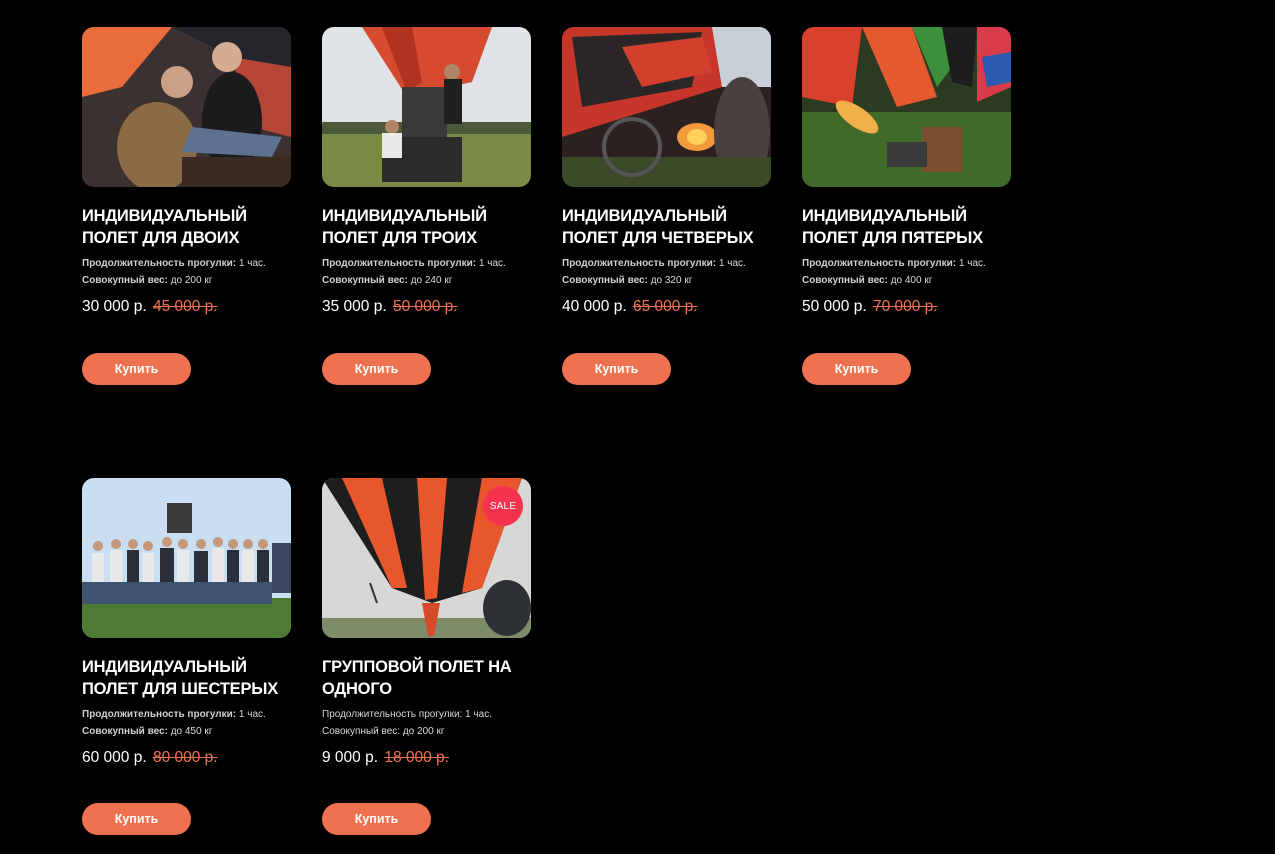 This screenshot has height=854, width=1275. I want to click on product-title: Групповой полет на одного, so click(417, 678).